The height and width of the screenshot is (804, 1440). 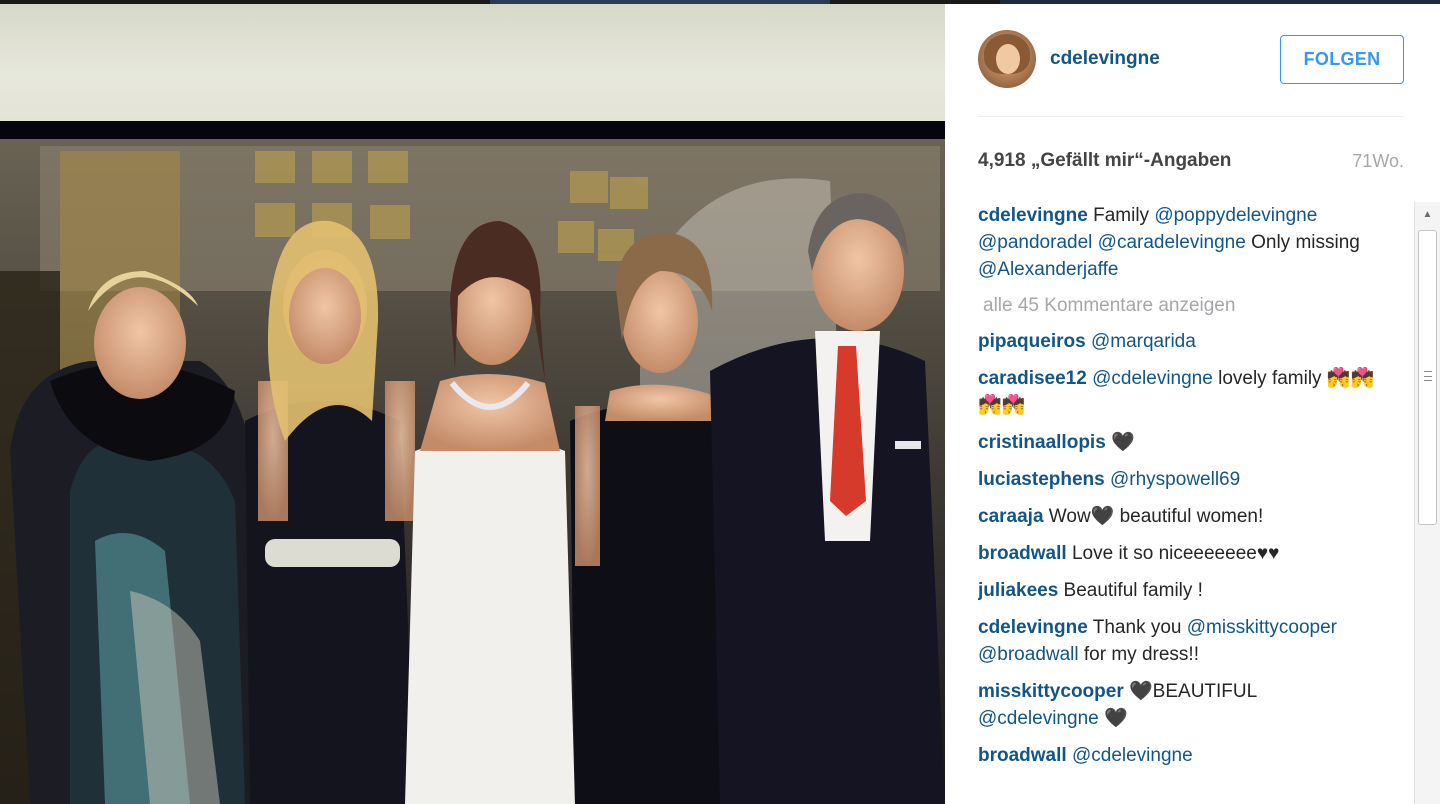 I want to click on comment-text: Beautiful family !, so click(x=1130, y=590).